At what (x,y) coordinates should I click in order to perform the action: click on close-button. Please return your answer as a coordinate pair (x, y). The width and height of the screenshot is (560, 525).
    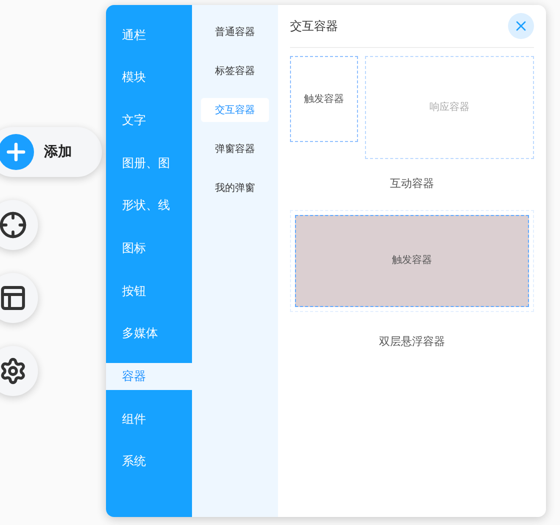
    Looking at the image, I should click on (521, 26).